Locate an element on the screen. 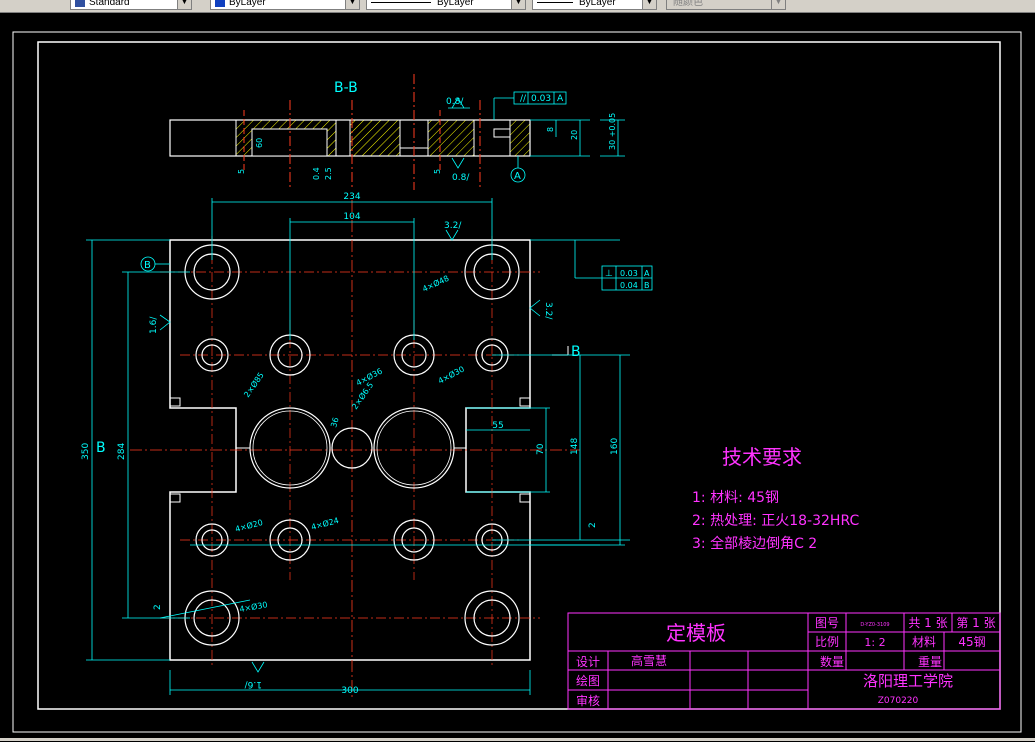 The height and width of the screenshot is (742, 1035). callout-2x85: 2×Ø85 is located at coordinates (253, 384).